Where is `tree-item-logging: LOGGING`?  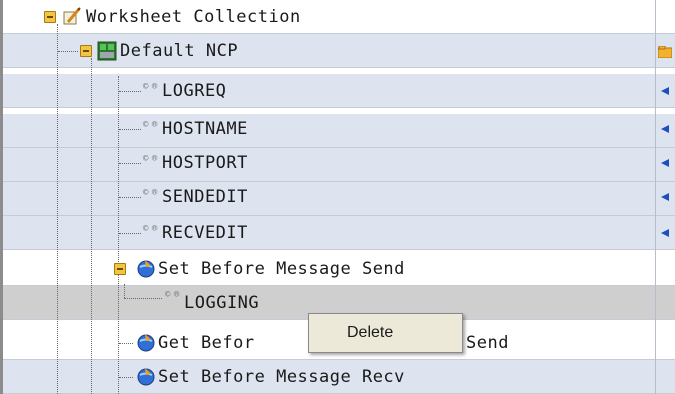 tree-item-logging: LOGGING is located at coordinates (221, 303).